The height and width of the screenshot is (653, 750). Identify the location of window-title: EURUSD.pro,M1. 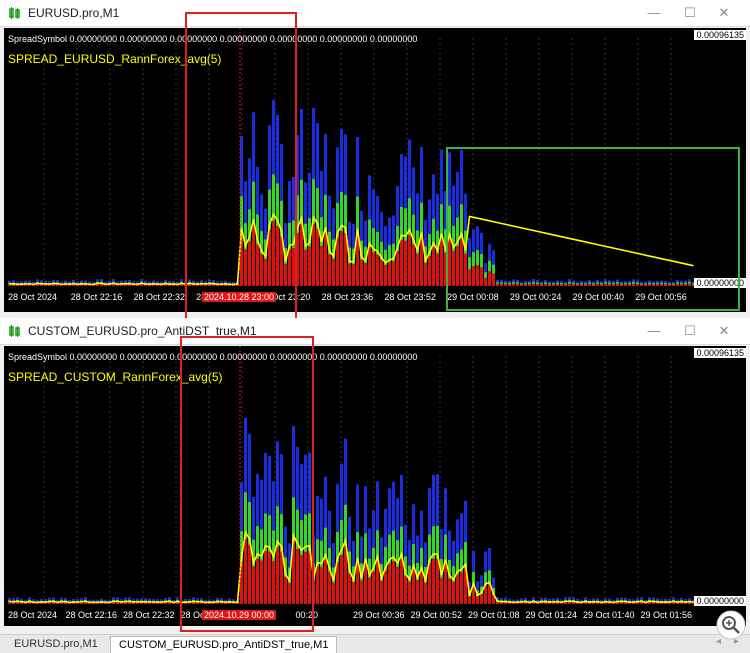
(74, 13).